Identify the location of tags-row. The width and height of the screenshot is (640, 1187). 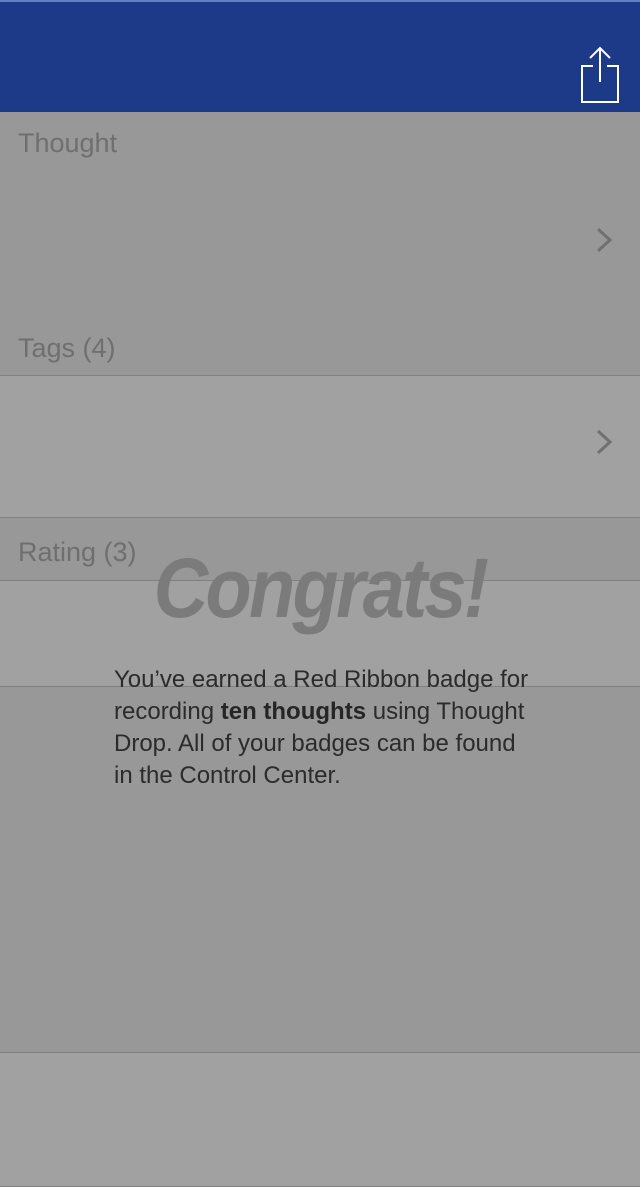
(320, 446).